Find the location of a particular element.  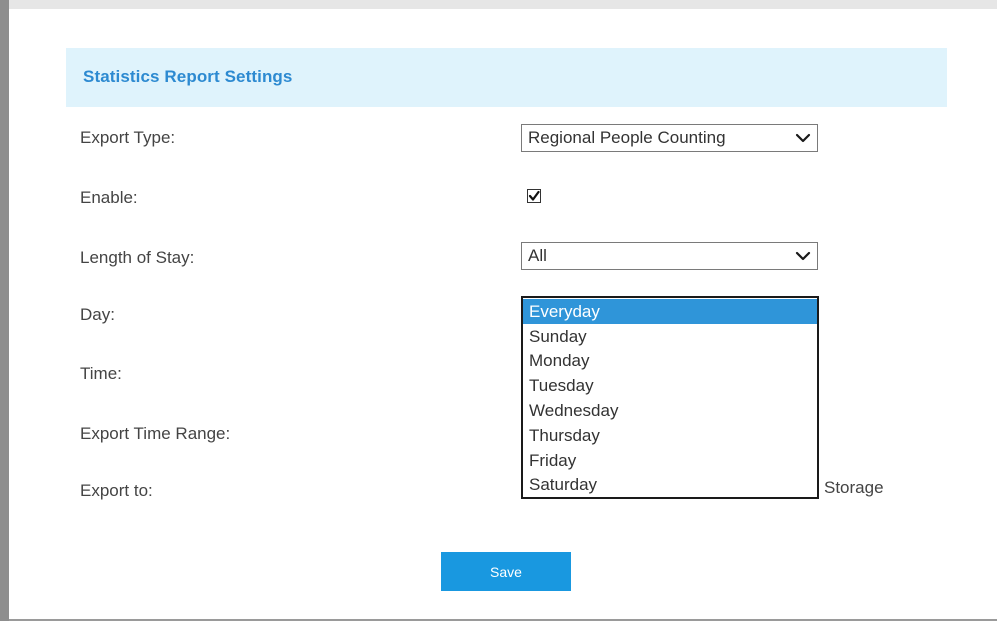

export-type-label: Export Type: is located at coordinates (128, 137).